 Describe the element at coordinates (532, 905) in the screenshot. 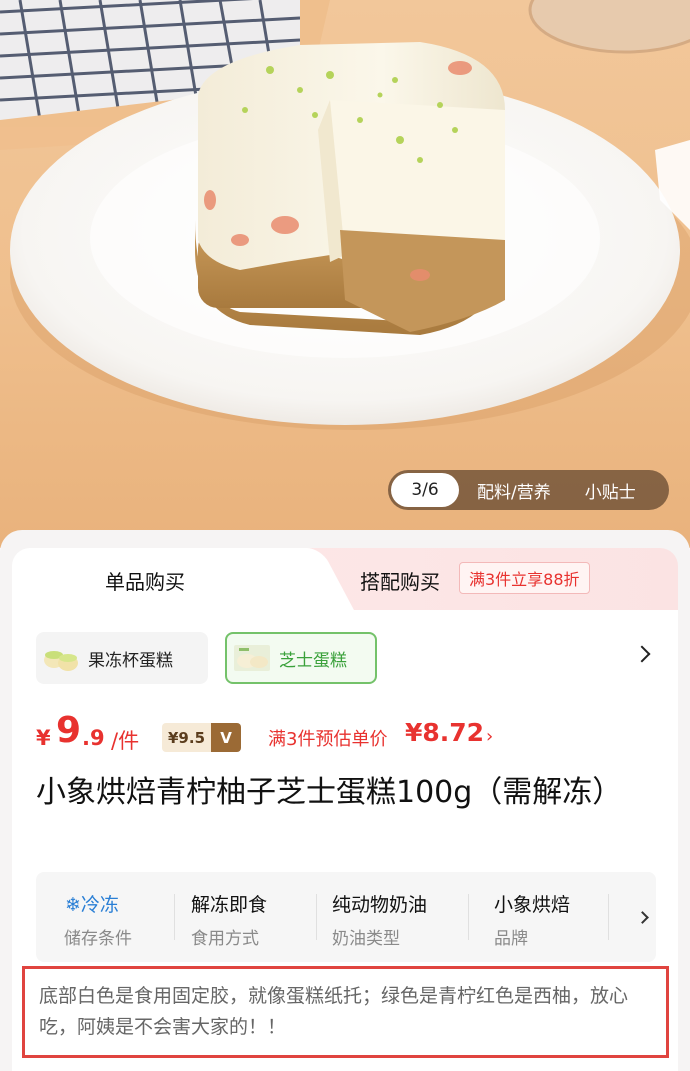

I see `attribute-value: 小象烘焙` at that location.